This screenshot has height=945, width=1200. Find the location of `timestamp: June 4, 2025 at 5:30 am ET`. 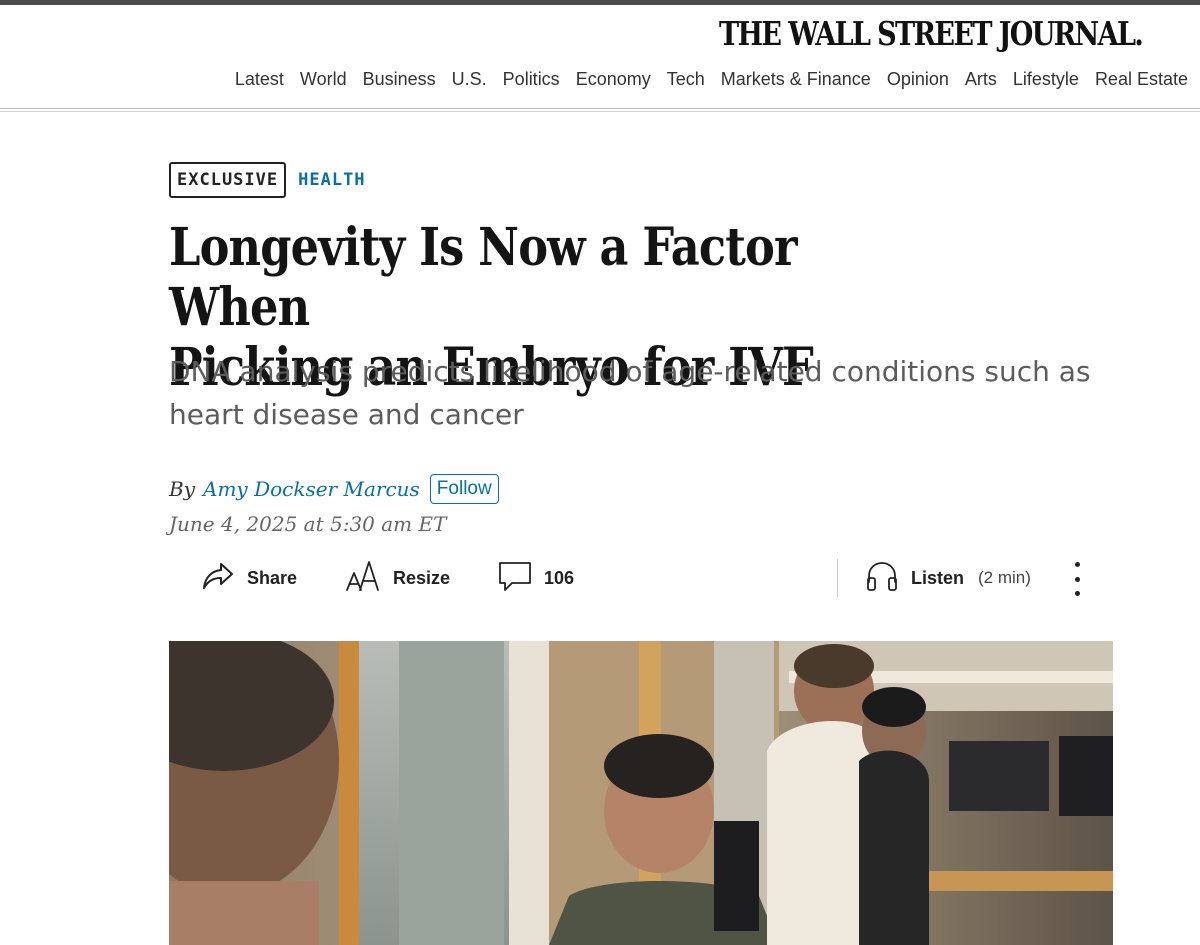

timestamp: June 4, 2025 at 5:30 am ET is located at coordinates (308, 524).